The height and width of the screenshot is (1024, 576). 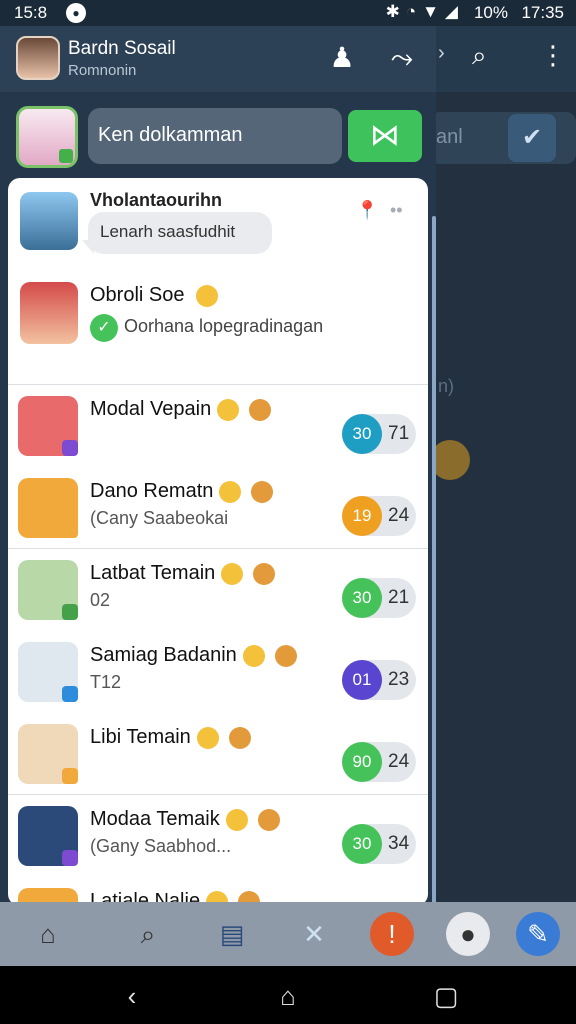 I want to click on message-input: Ken dolkamman, so click(x=215, y=136).